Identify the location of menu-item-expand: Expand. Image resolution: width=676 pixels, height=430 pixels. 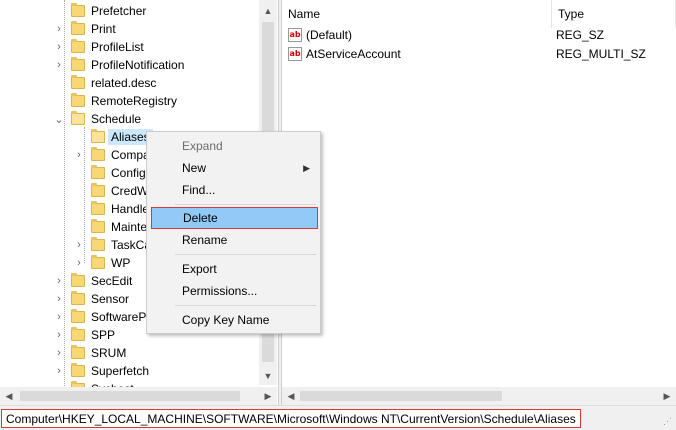
(233, 146).